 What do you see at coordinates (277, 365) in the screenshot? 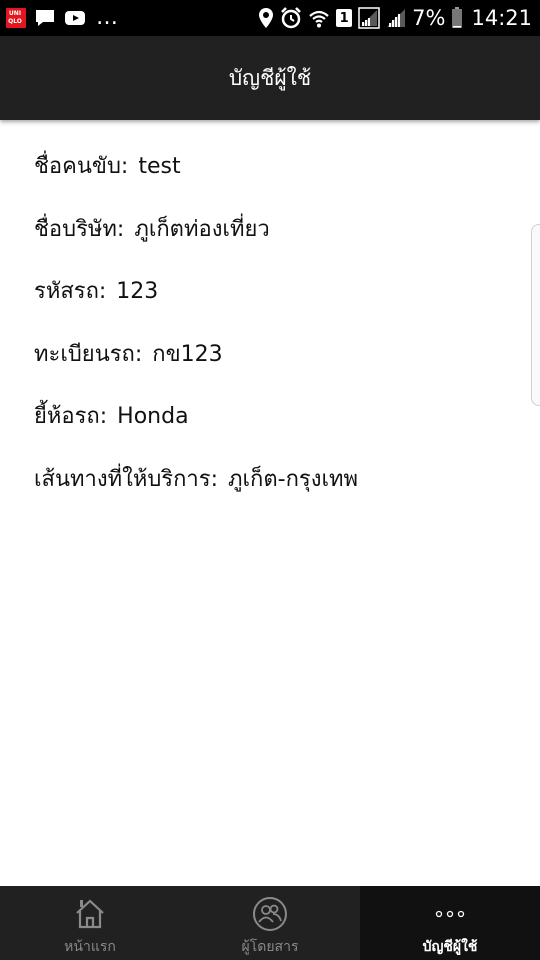
I see `license-plate-row: ทะเบียนรถ: กข123` at bounding box center [277, 365].